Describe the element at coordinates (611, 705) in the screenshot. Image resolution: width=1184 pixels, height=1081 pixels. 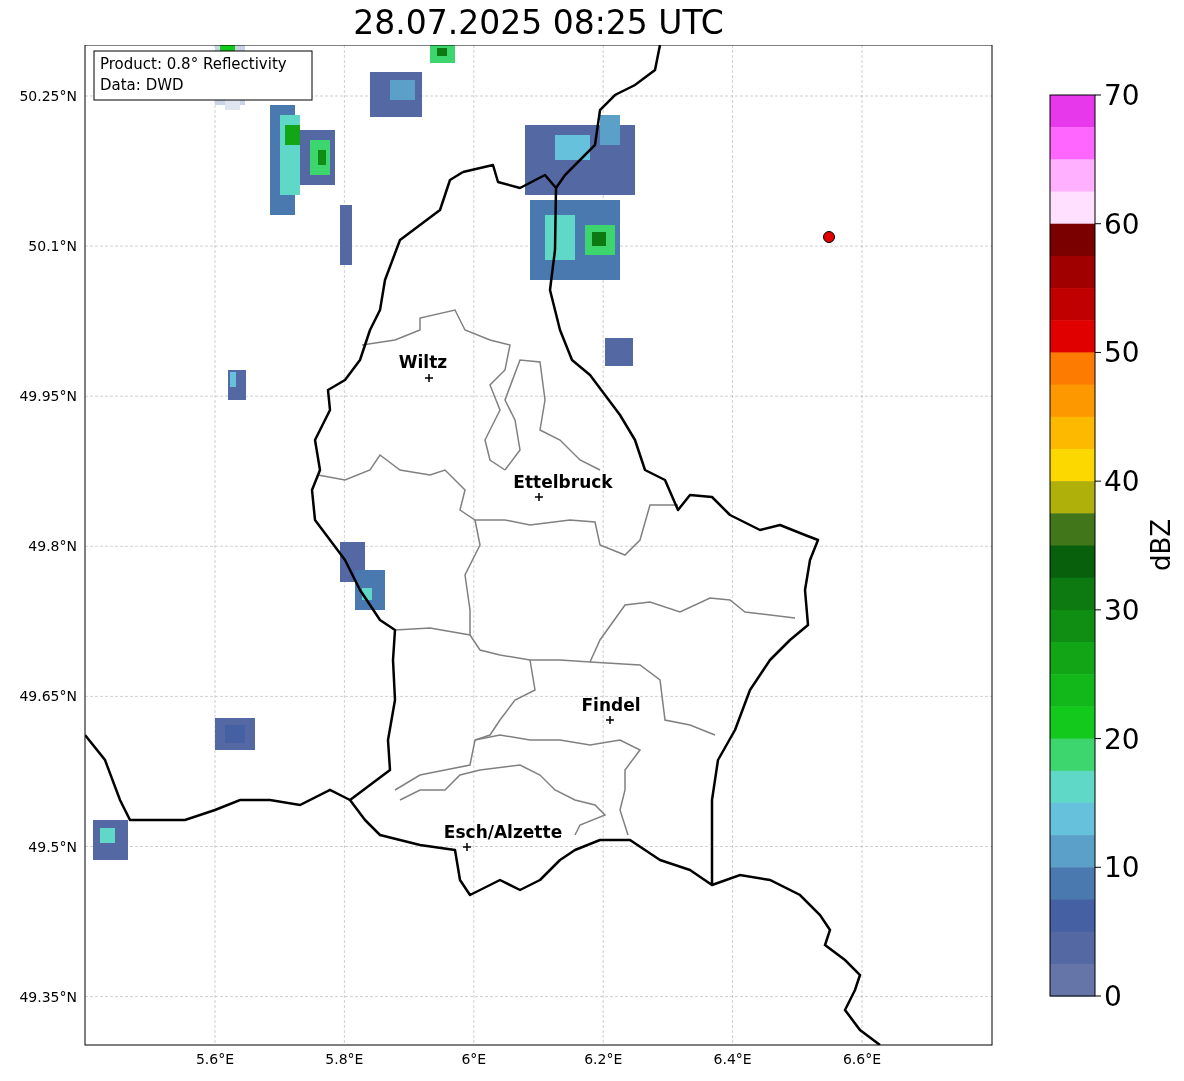
I see `city-label: Findel` at that location.